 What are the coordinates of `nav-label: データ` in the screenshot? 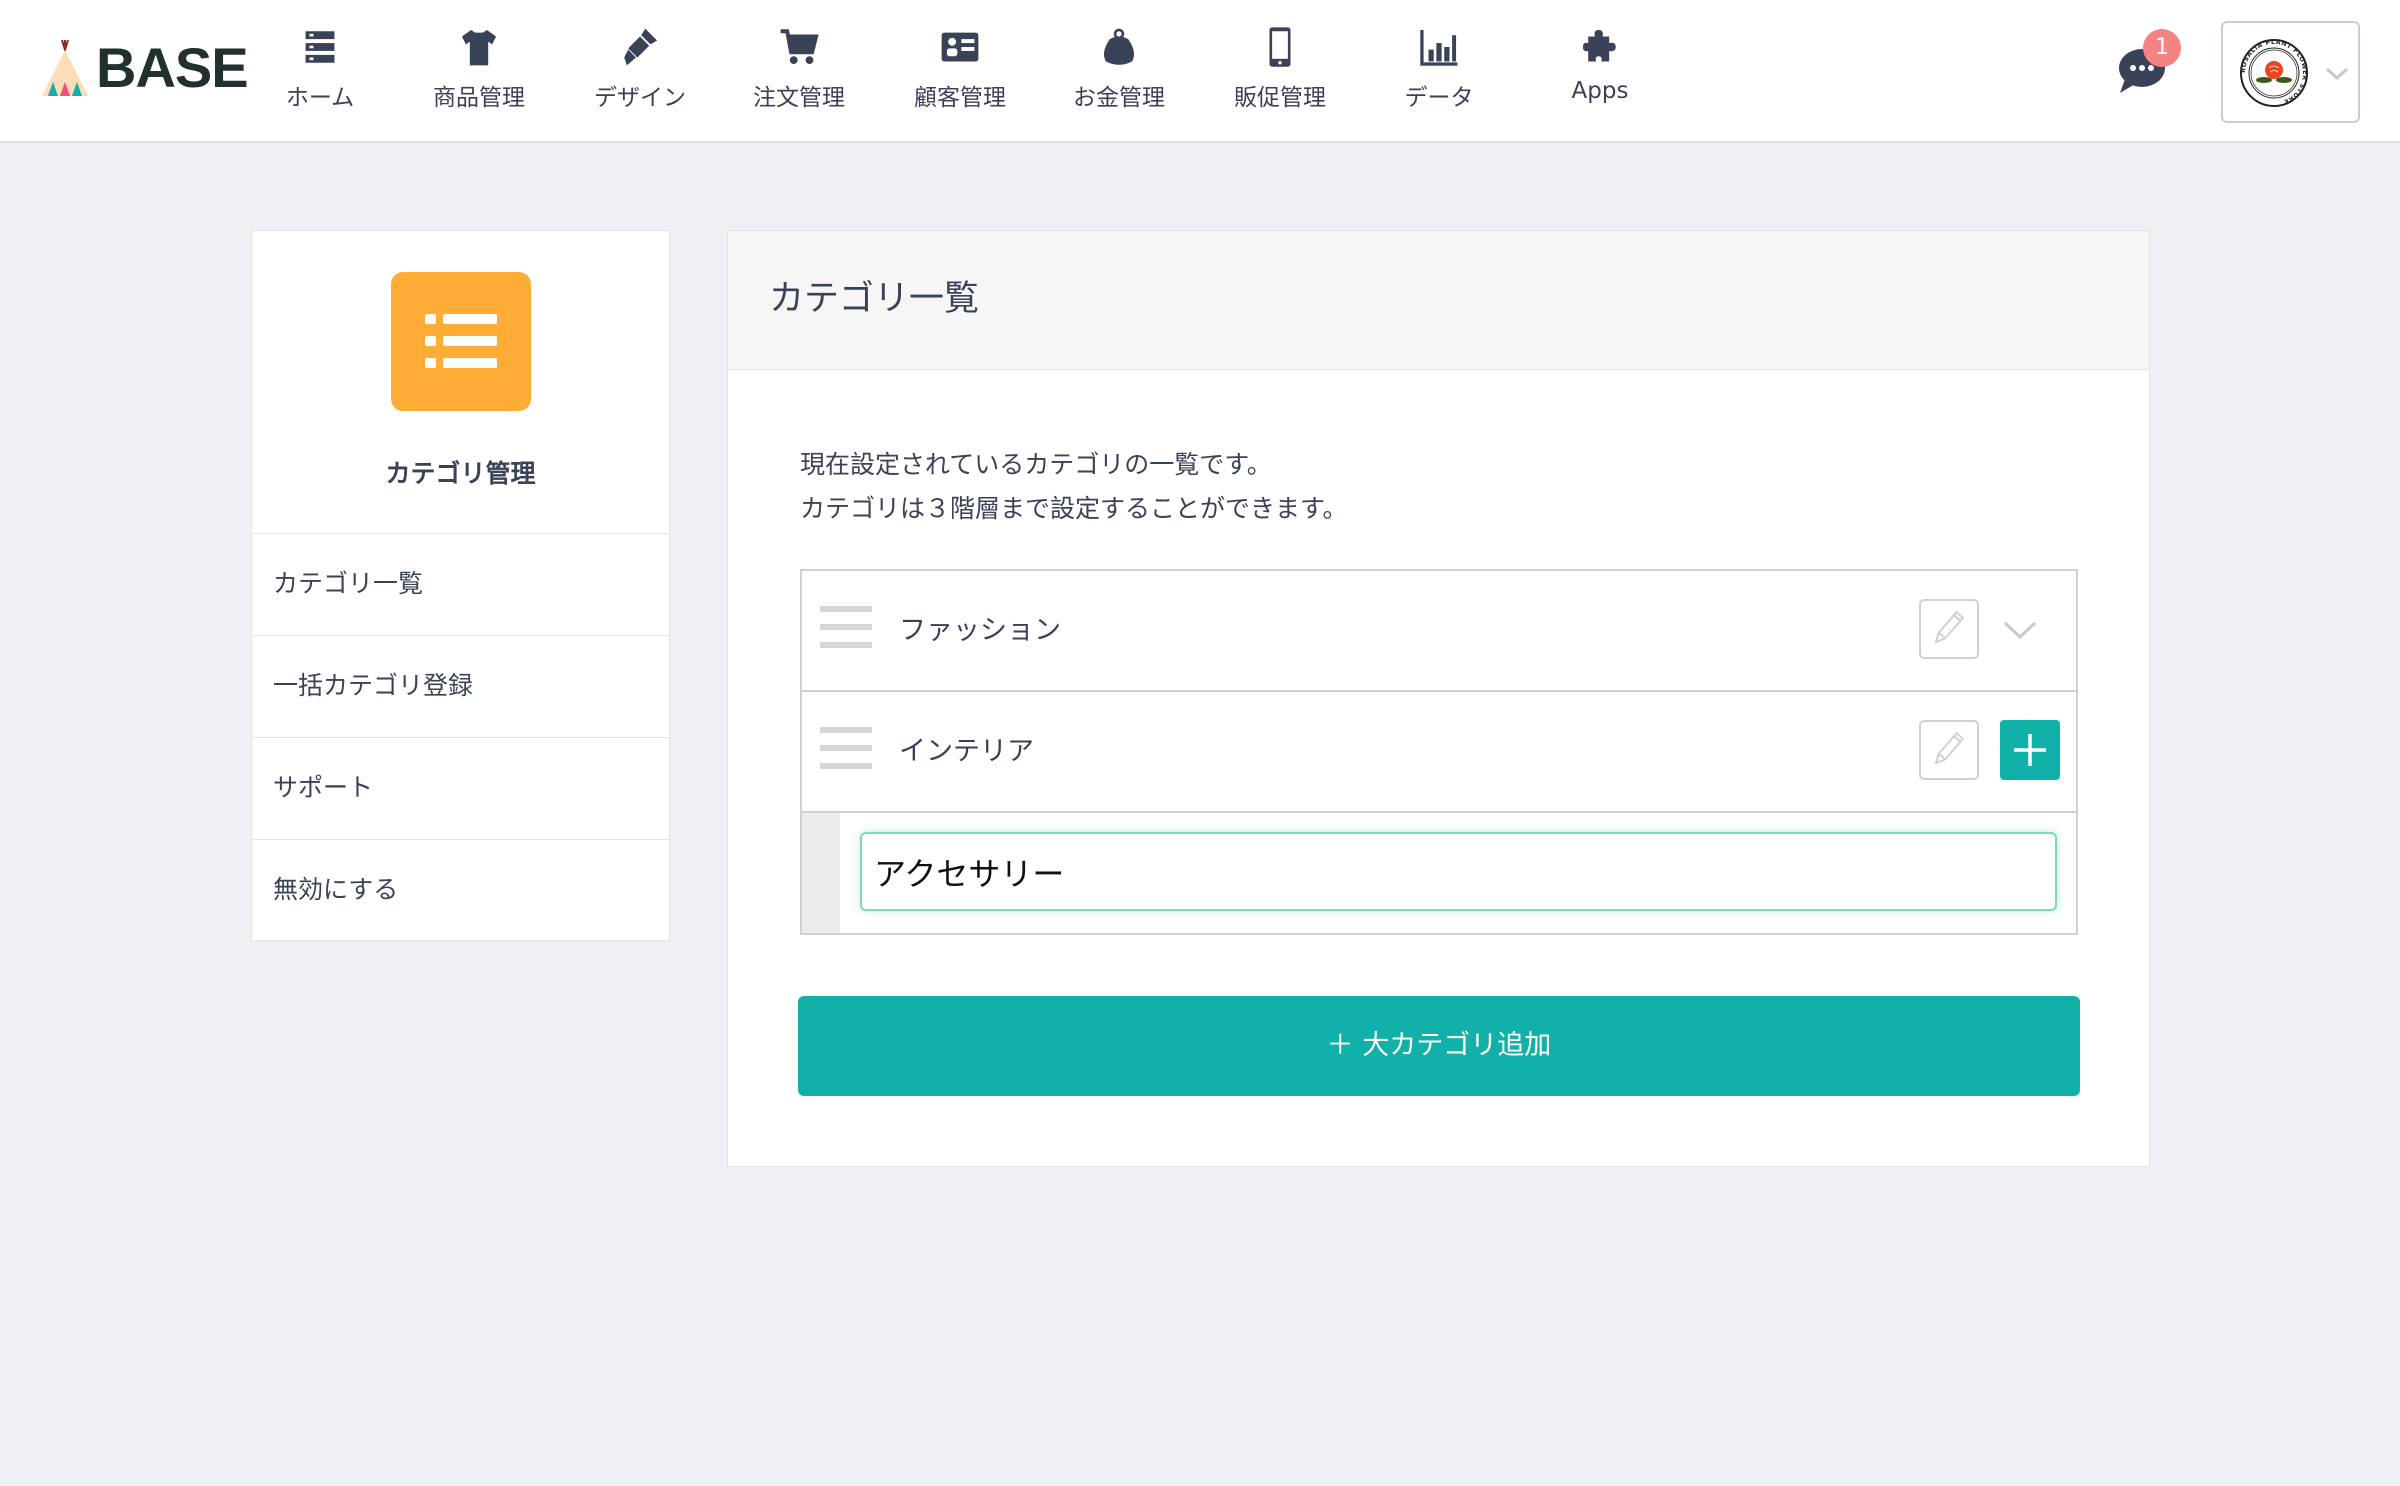 It's located at (1439, 98).